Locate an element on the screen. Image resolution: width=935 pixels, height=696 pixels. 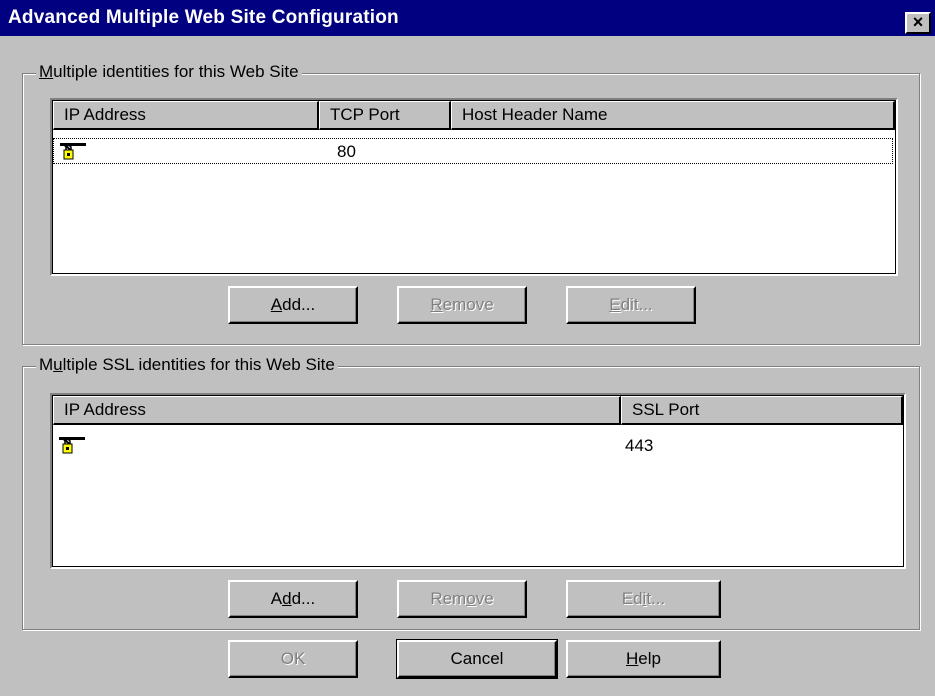
column-header-tcp-port: TCP Port is located at coordinates (385, 115).